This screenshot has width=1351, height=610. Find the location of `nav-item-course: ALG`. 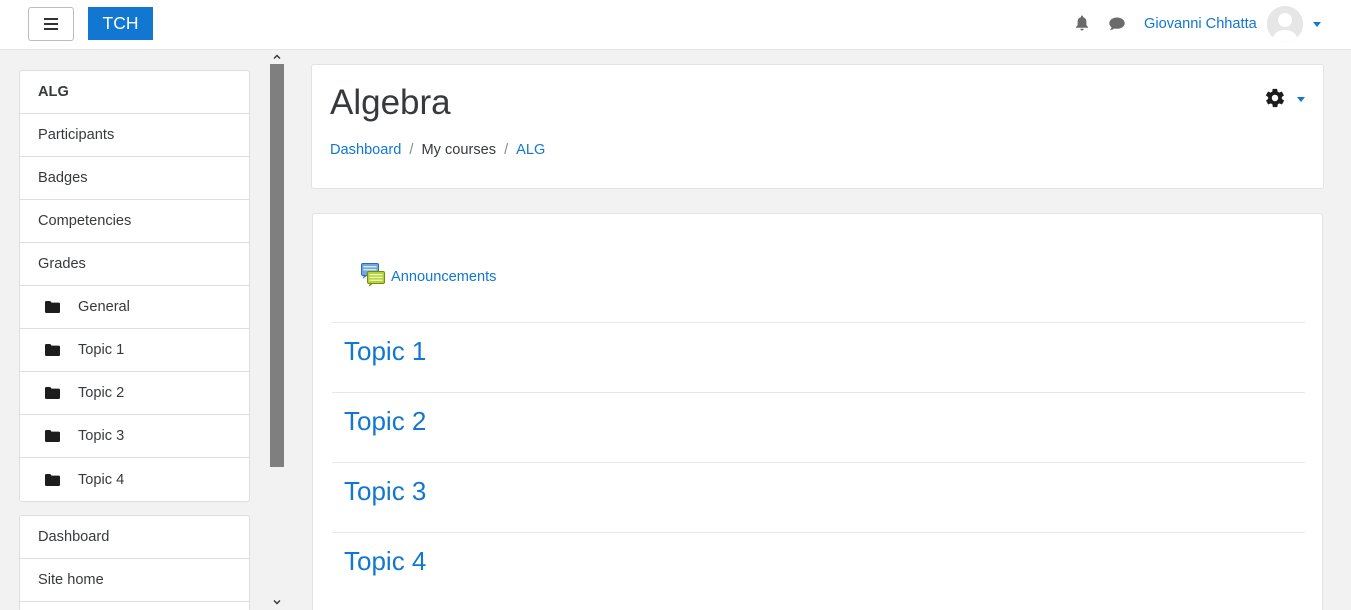

nav-item-course: ALG is located at coordinates (134, 92).